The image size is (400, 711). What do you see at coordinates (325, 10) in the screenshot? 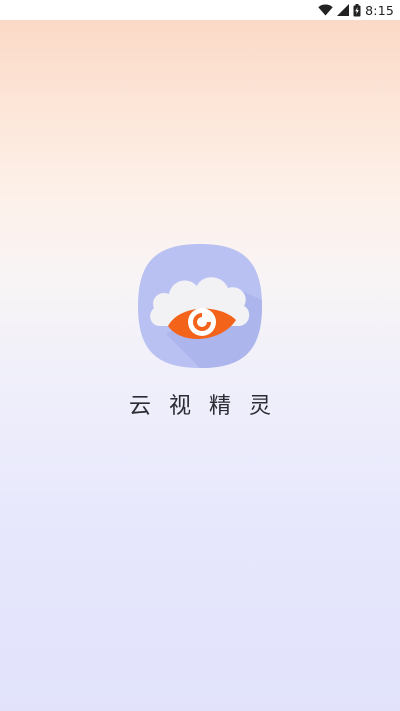
I see `wifi-icon` at bounding box center [325, 10].